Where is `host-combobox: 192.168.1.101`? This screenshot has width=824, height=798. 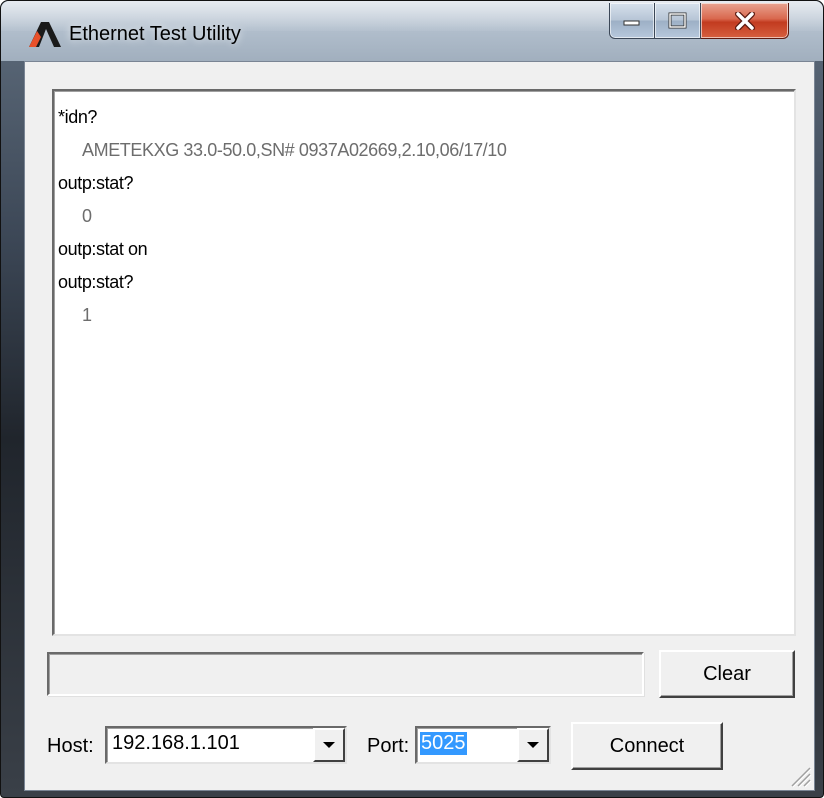 host-combobox: 192.168.1.101 is located at coordinates (226, 745).